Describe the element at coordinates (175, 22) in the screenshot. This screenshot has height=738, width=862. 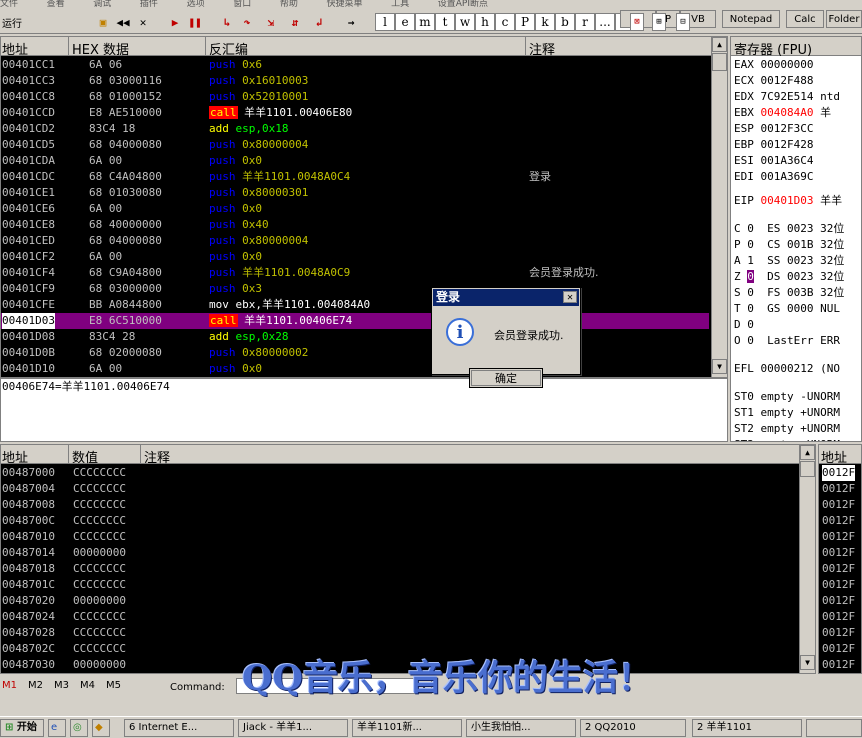
I see `play-icon: ▶` at that location.